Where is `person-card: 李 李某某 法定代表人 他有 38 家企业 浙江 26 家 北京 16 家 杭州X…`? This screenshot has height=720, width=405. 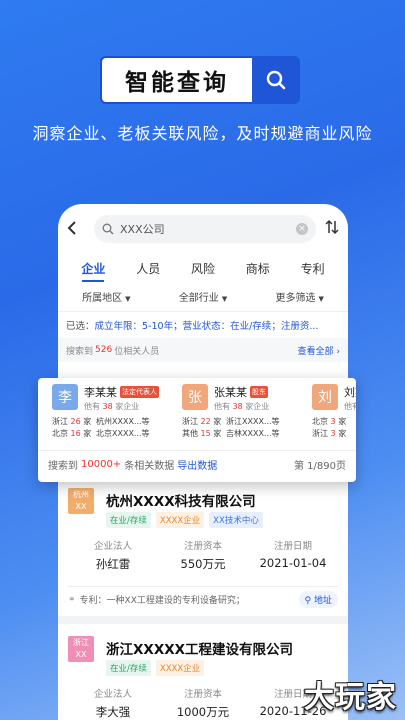
person-card: 李 李某某 法定代表人 他有 38 家企业 浙江 26 家 北京 16 家 杭州X… is located at coordinates (113, 417).